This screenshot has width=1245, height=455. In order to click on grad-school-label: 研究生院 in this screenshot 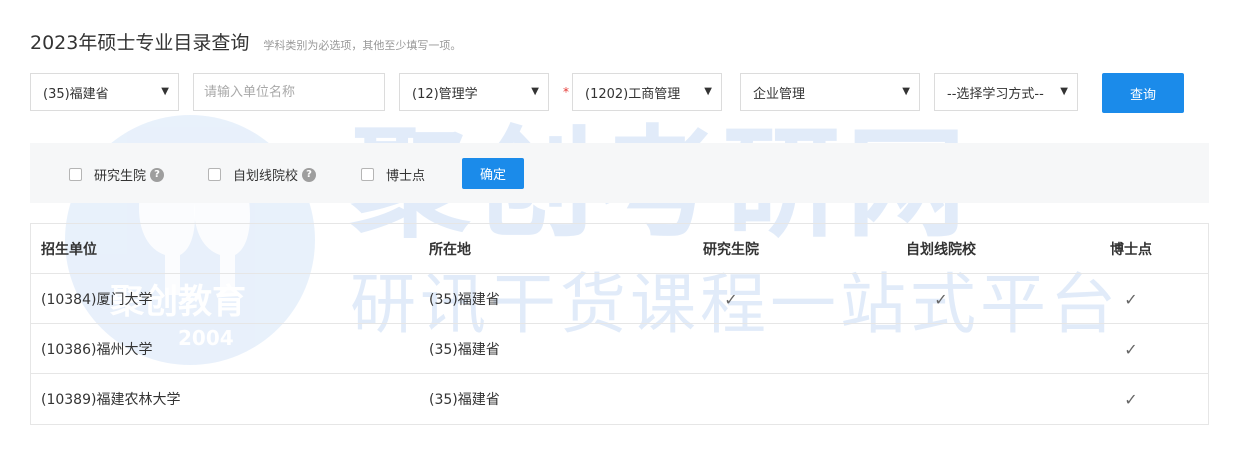, I will do `click(120, 176)`.